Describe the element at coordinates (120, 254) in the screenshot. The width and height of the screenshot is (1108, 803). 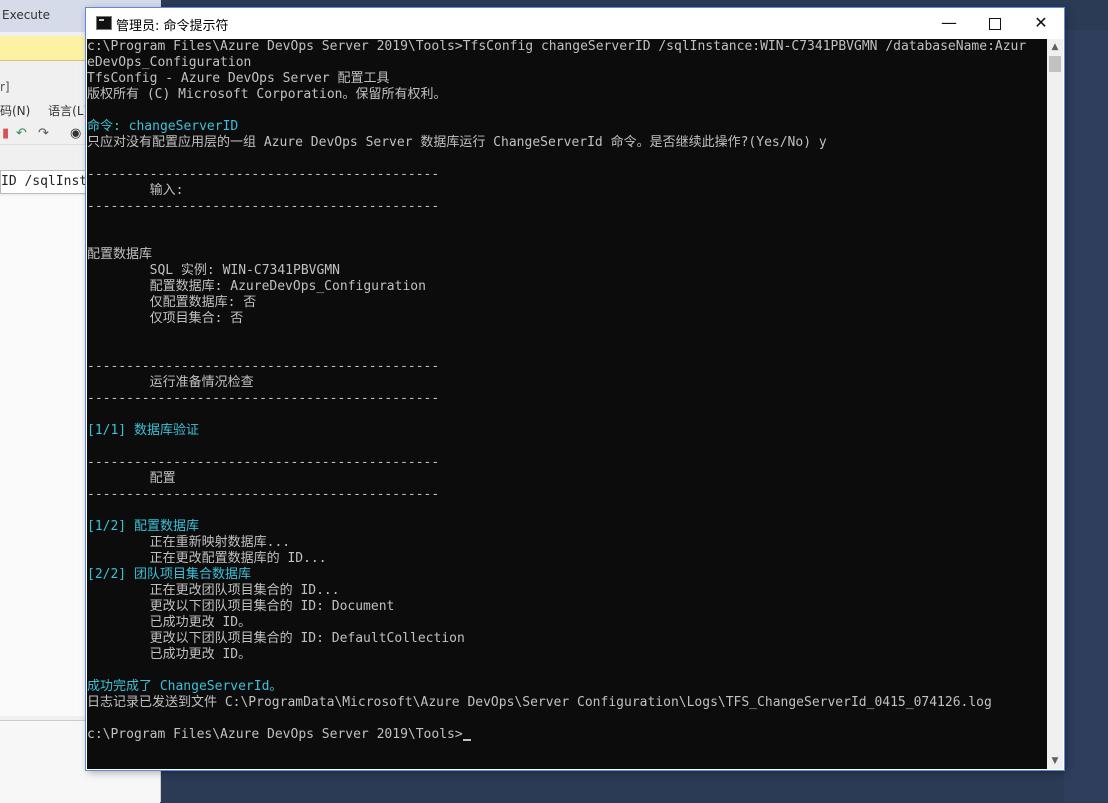
I see `console-line: 配置数据库` at that location.